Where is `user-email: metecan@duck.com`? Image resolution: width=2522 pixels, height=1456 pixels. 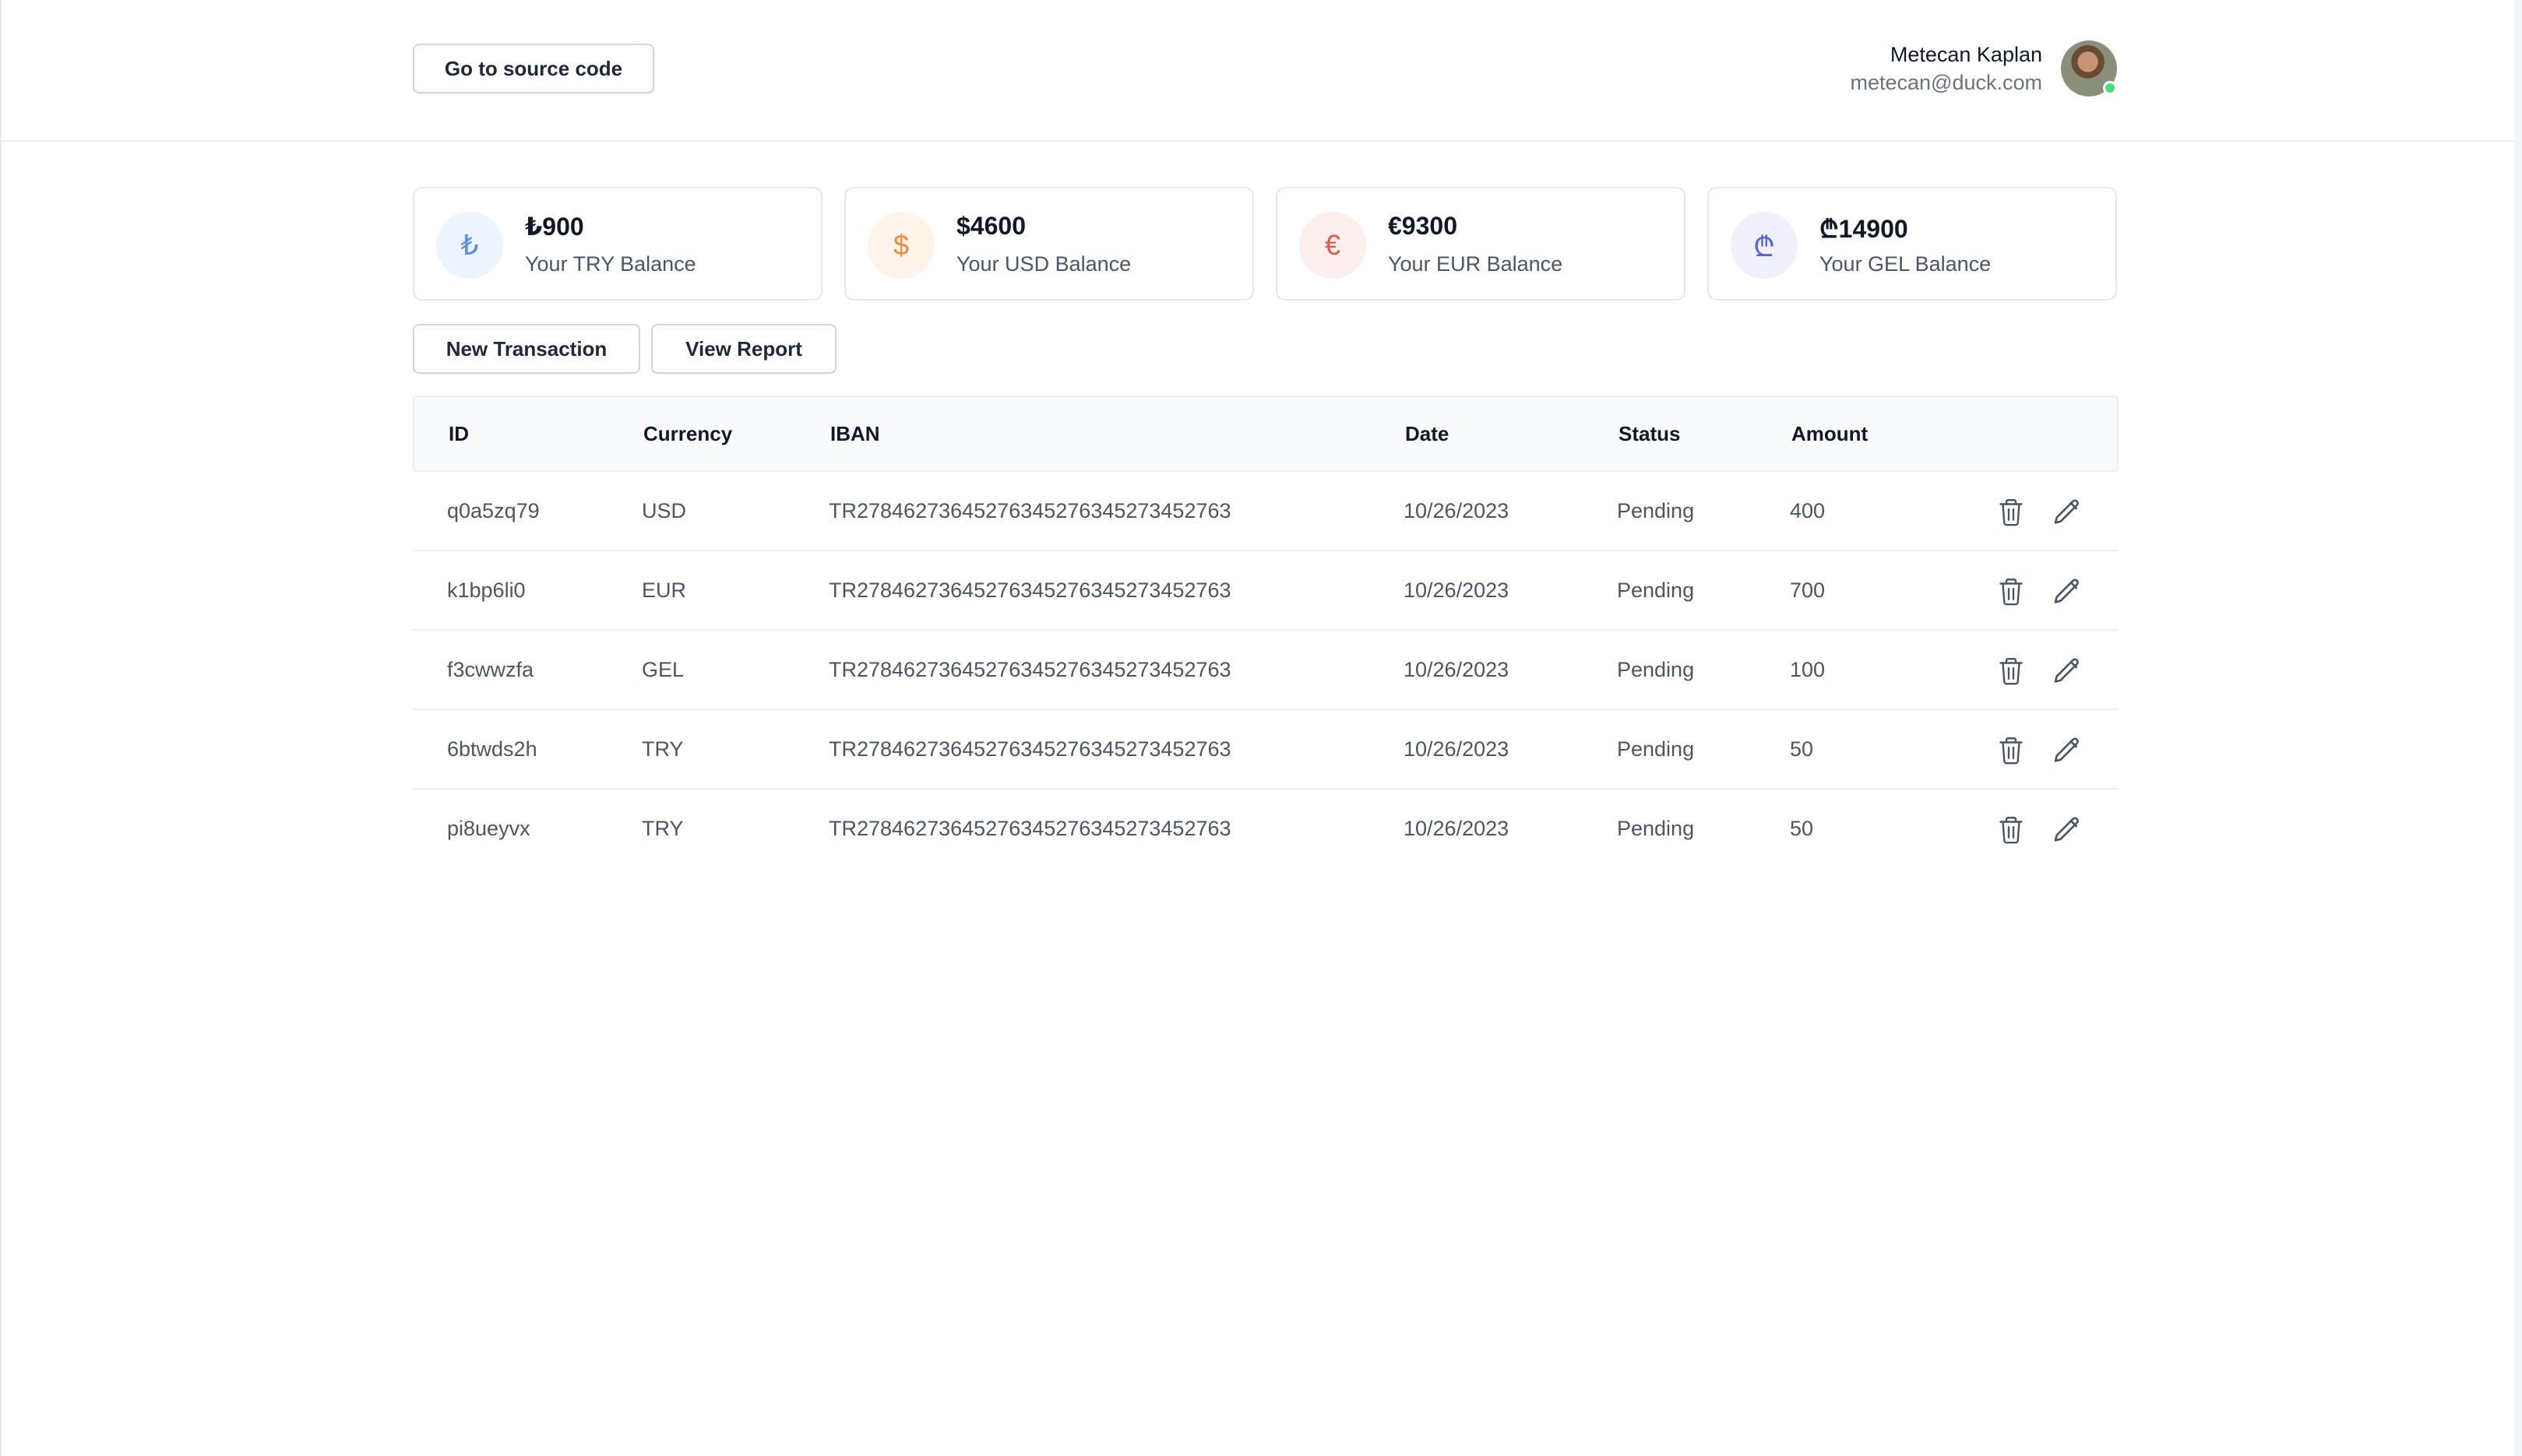 user-email: metecan@duck.com is located at coordinates (1946, 82).